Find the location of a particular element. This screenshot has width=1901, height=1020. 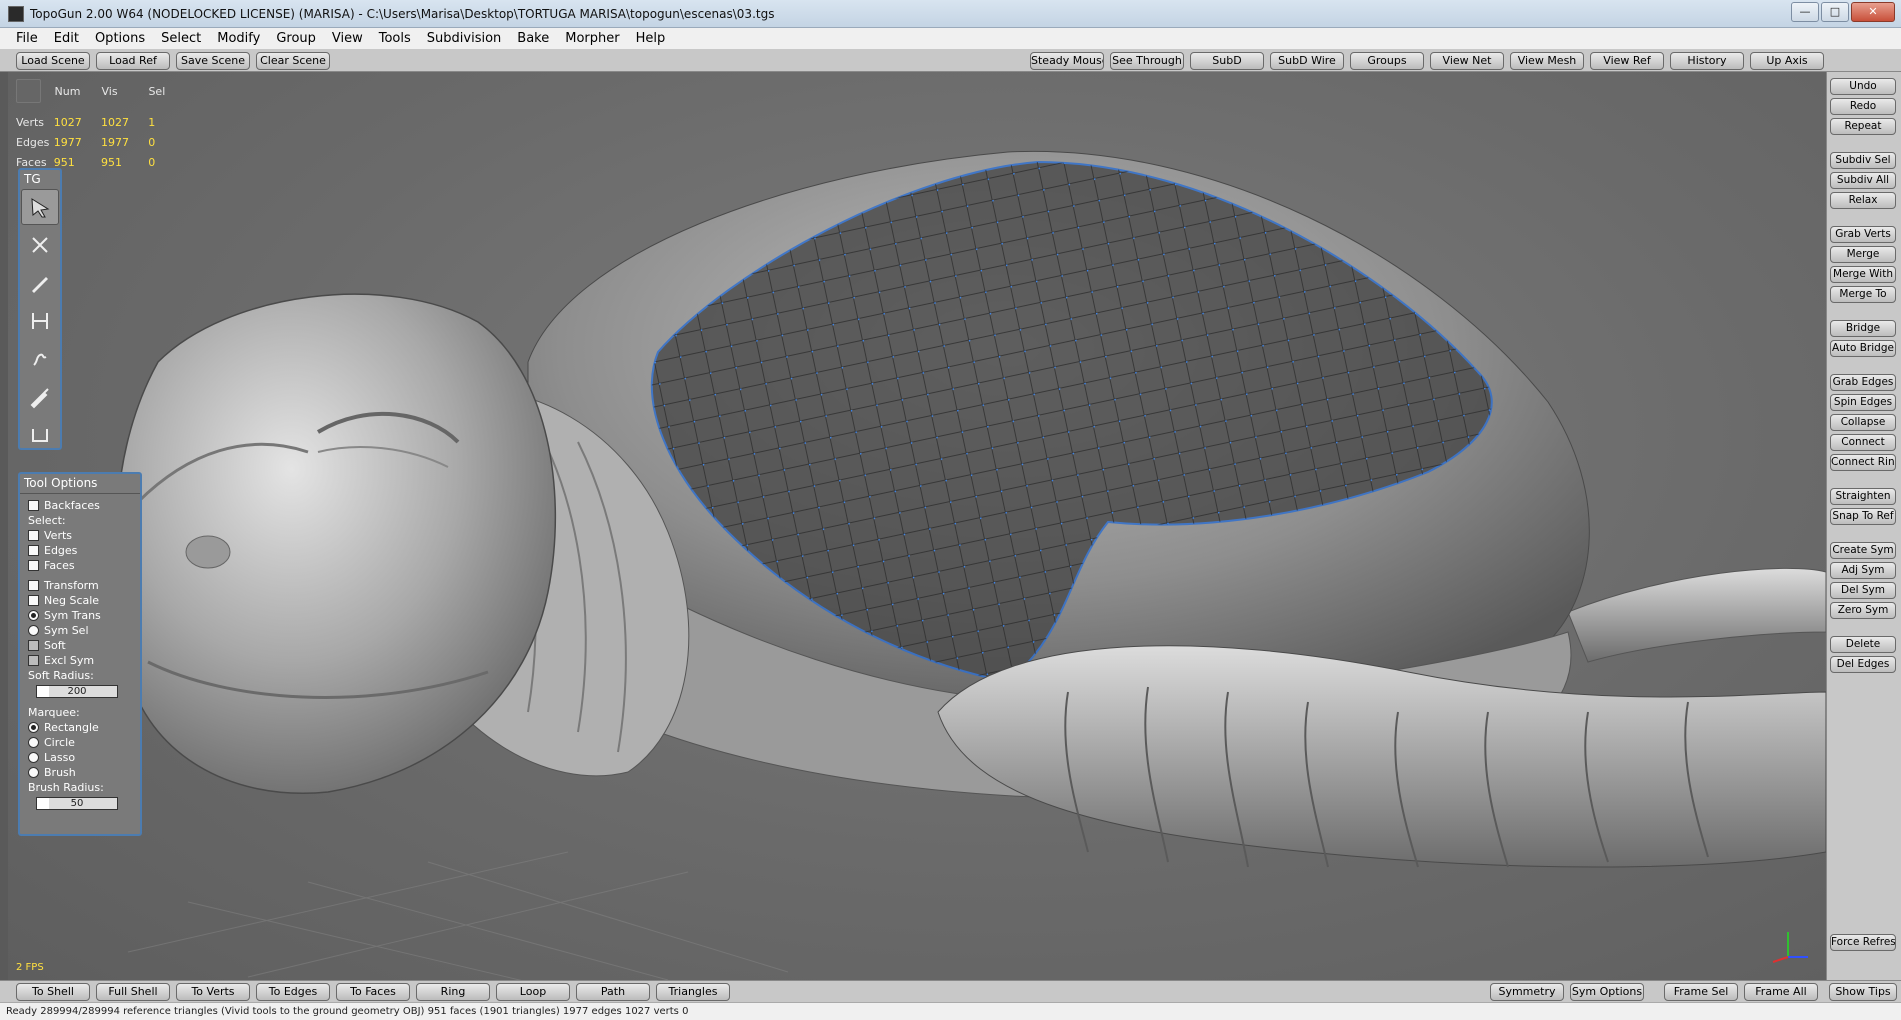

delete-button: Delete is located at coordinates (1863, 644).